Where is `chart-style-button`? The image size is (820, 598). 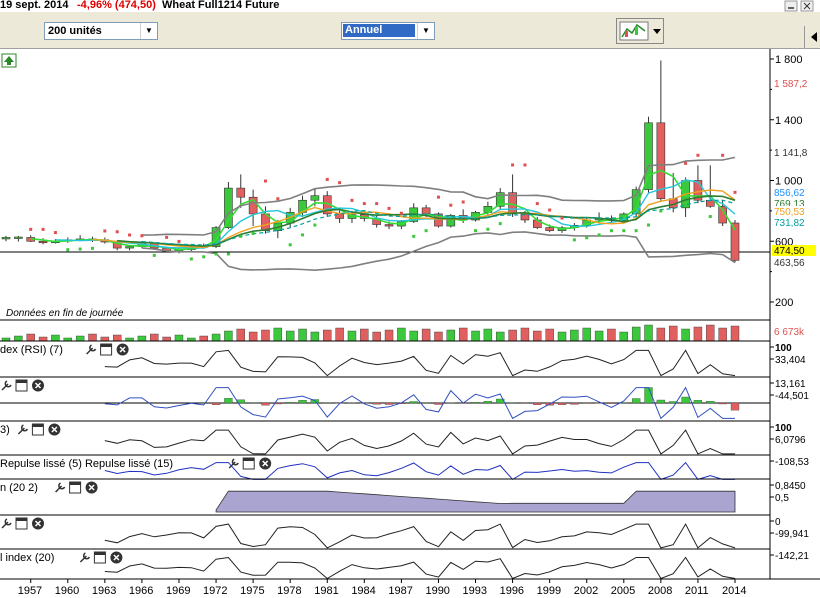
chart-style-button is located at coordinates (640, 31).